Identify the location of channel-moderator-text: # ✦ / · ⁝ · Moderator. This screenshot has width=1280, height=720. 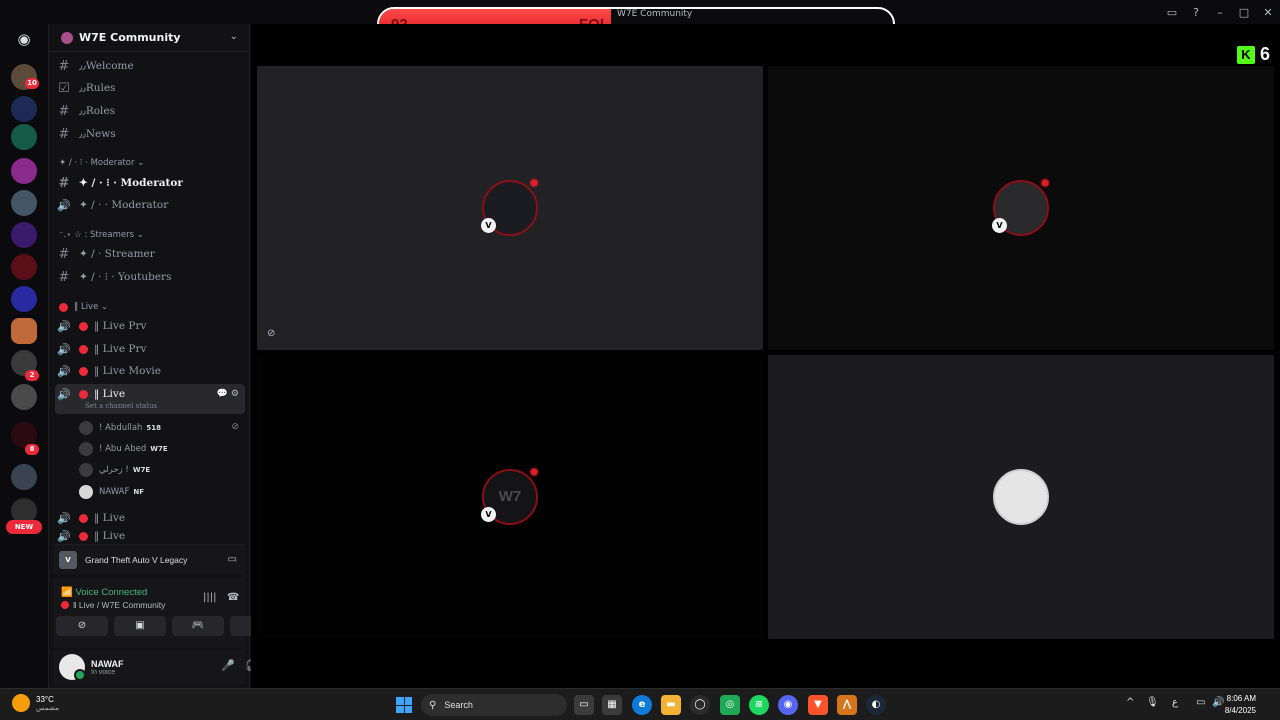
(150, 183).